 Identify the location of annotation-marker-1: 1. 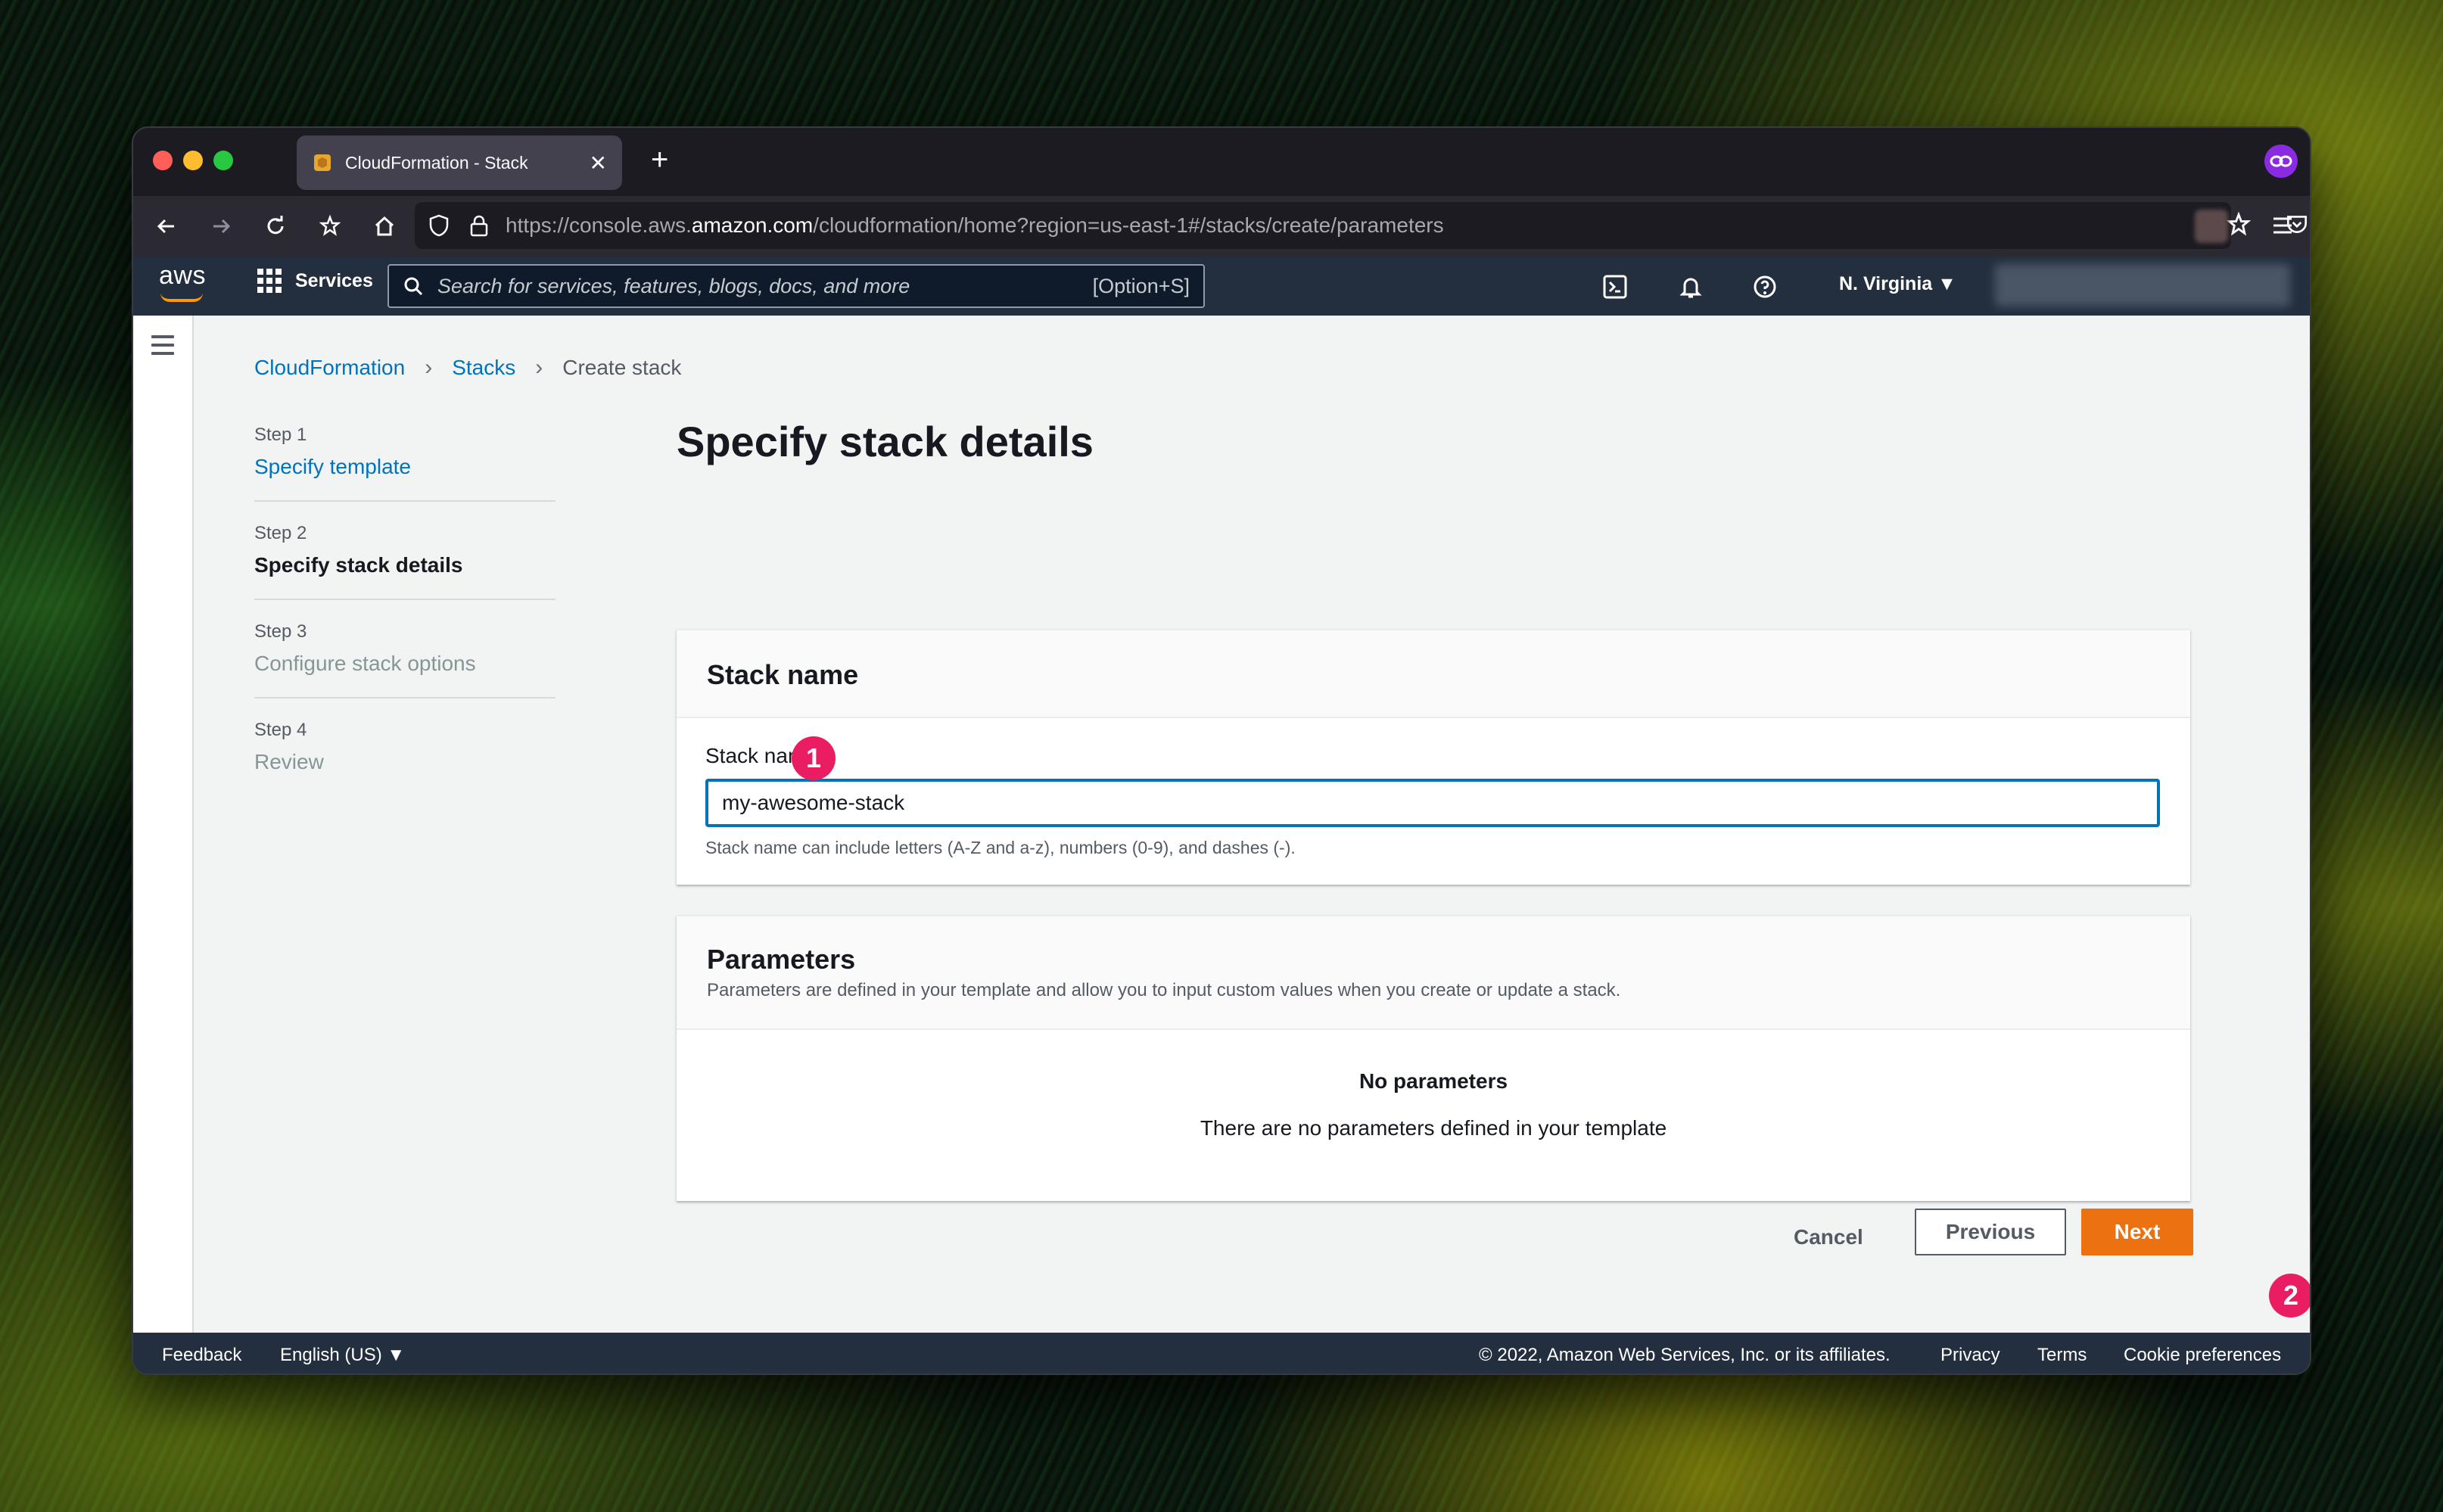
(814, 758).